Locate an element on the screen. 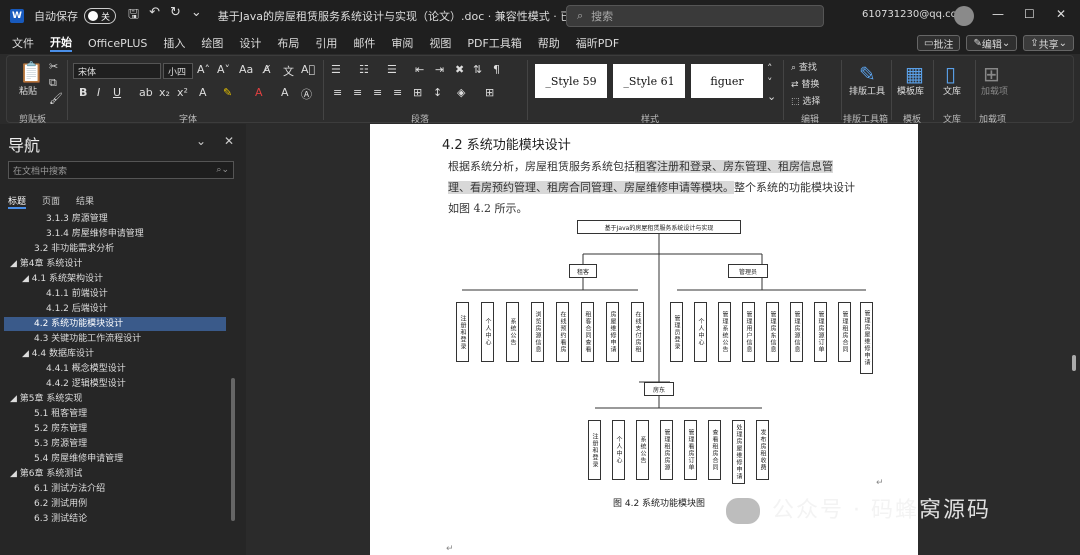 Image resolution: width=1080 pixels, height=555 pixels. nav-item: ◢ 4.4 数据库设计 is located at coordinates (58, 354).